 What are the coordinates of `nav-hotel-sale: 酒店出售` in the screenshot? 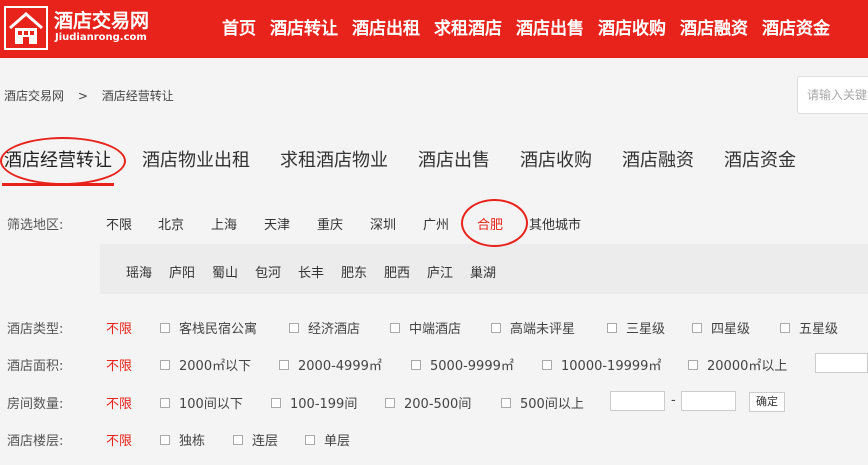 It's located at (550, 29).